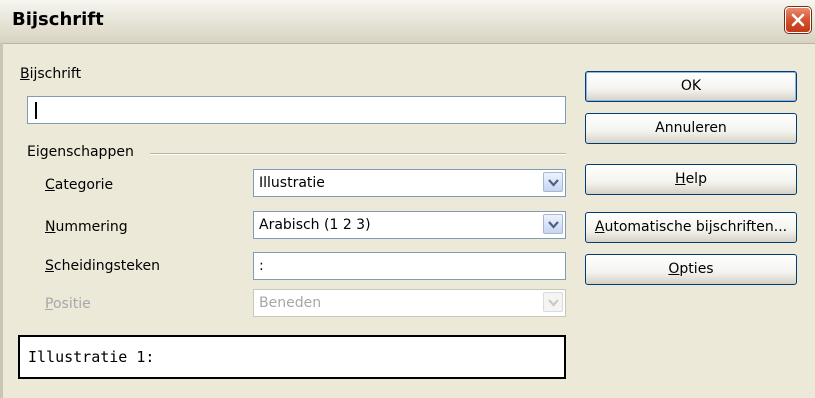 This screenshot has height=398, width=815. Describe the element at coordinates (691, 128) in the screenshot. I see `cancel-button: Annuleren` at that location.